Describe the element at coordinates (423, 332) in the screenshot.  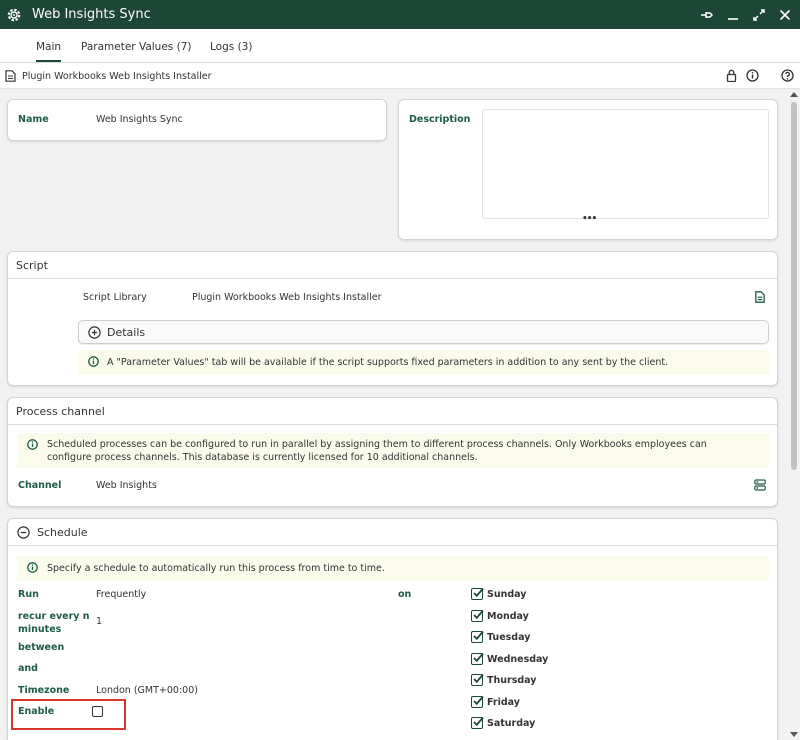
I see `details-expander: Details` at that location.